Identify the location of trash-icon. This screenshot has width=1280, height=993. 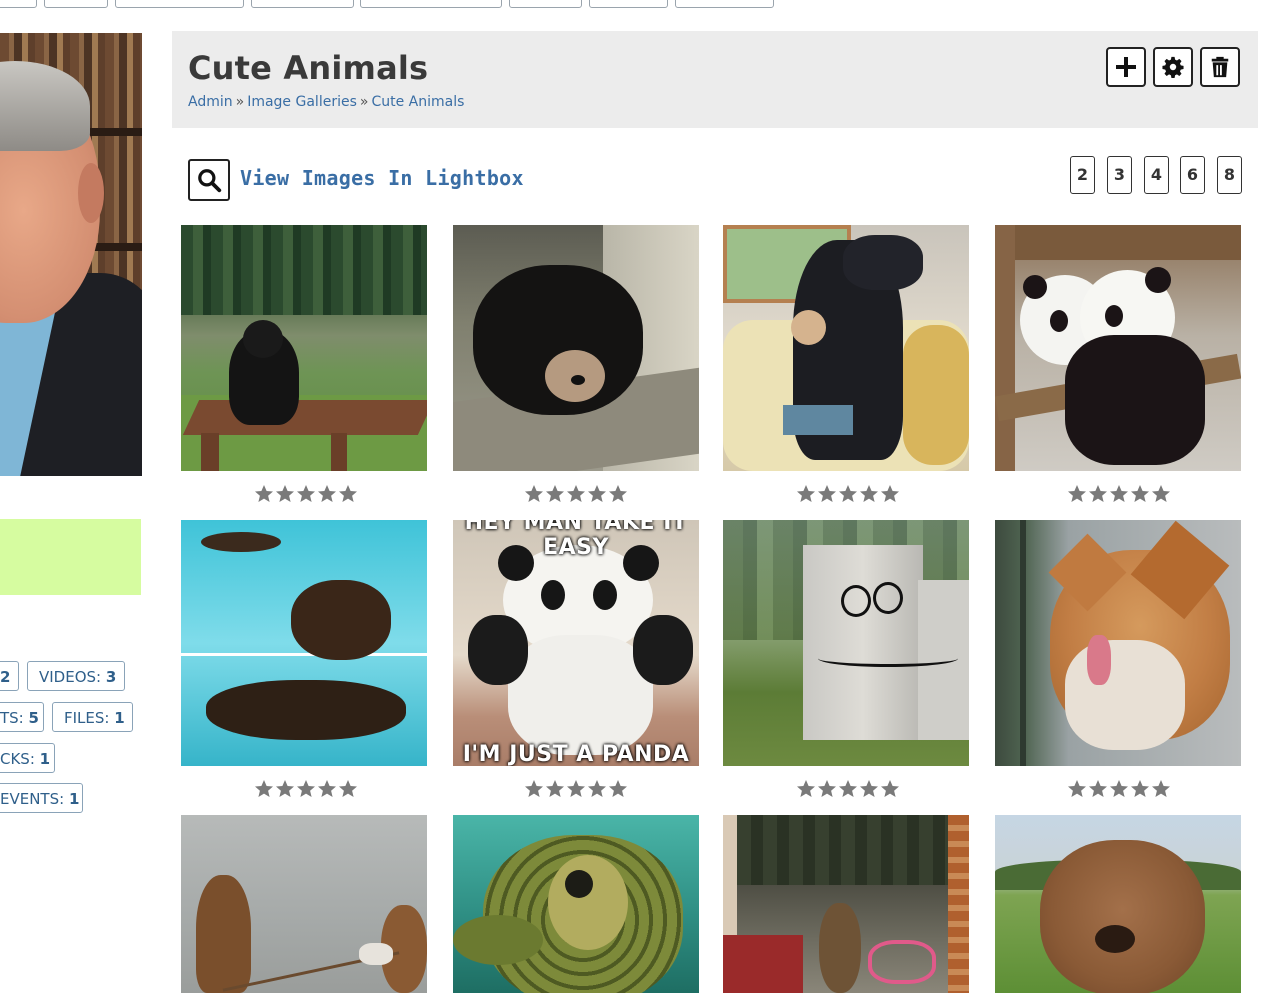
(1220, 67).